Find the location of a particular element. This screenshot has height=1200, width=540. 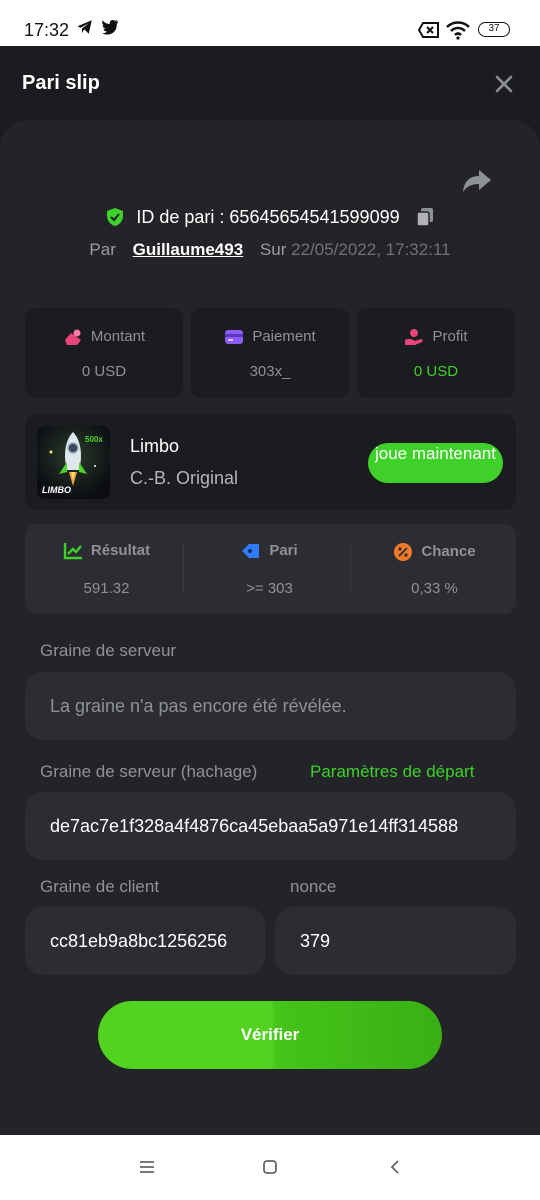

system-nav-bar is located at coordinates (270, 1167).